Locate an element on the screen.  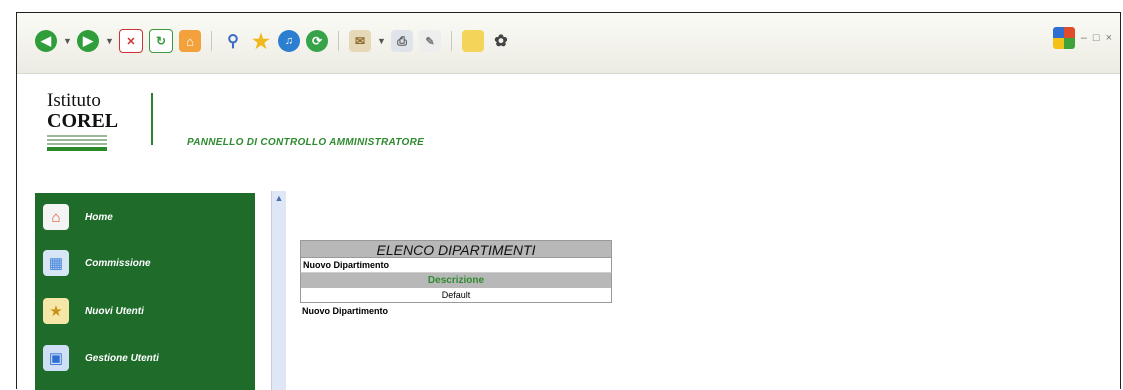
settings-icon: ✿ is located at coordinates (501, 41).